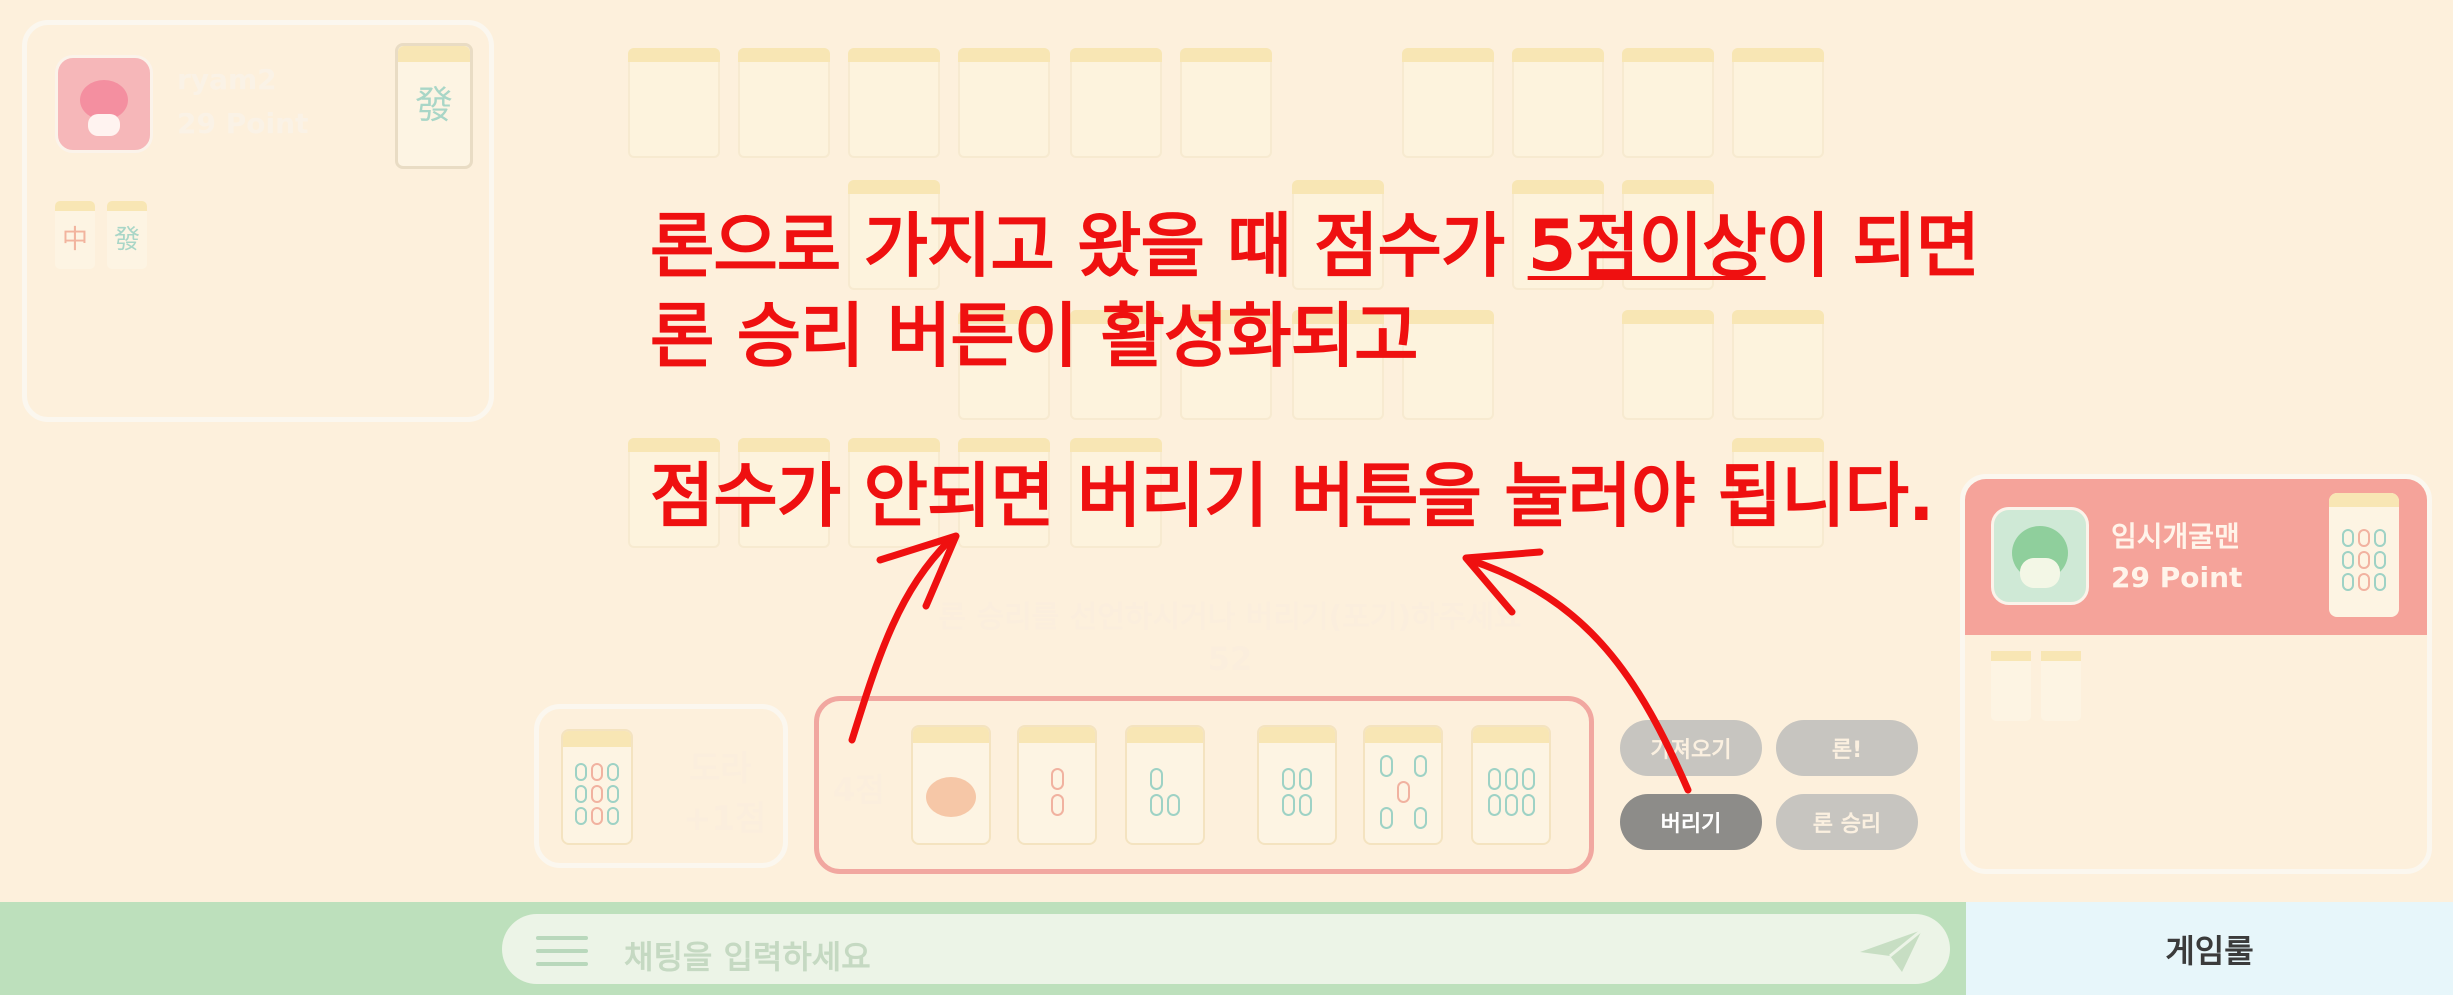  What do you see at coordinates (747, 955) in the screenshot?
I see `chat-input-placeholder: 채팅을 입력하세요` at bounding box center [747, 955].